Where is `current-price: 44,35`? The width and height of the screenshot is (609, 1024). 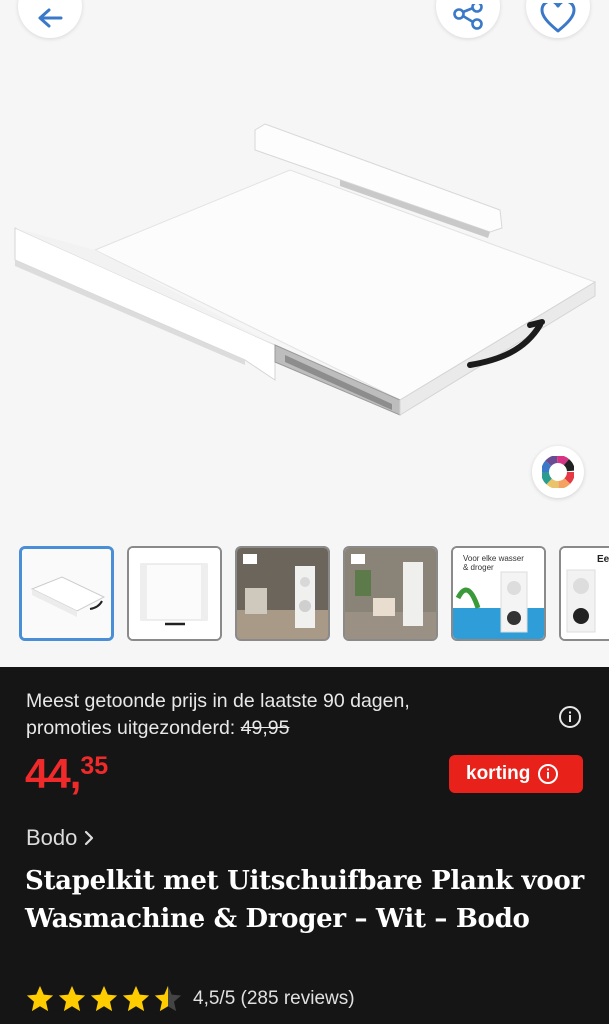
current-price: 44,35 is located at coordinates (66, 774).